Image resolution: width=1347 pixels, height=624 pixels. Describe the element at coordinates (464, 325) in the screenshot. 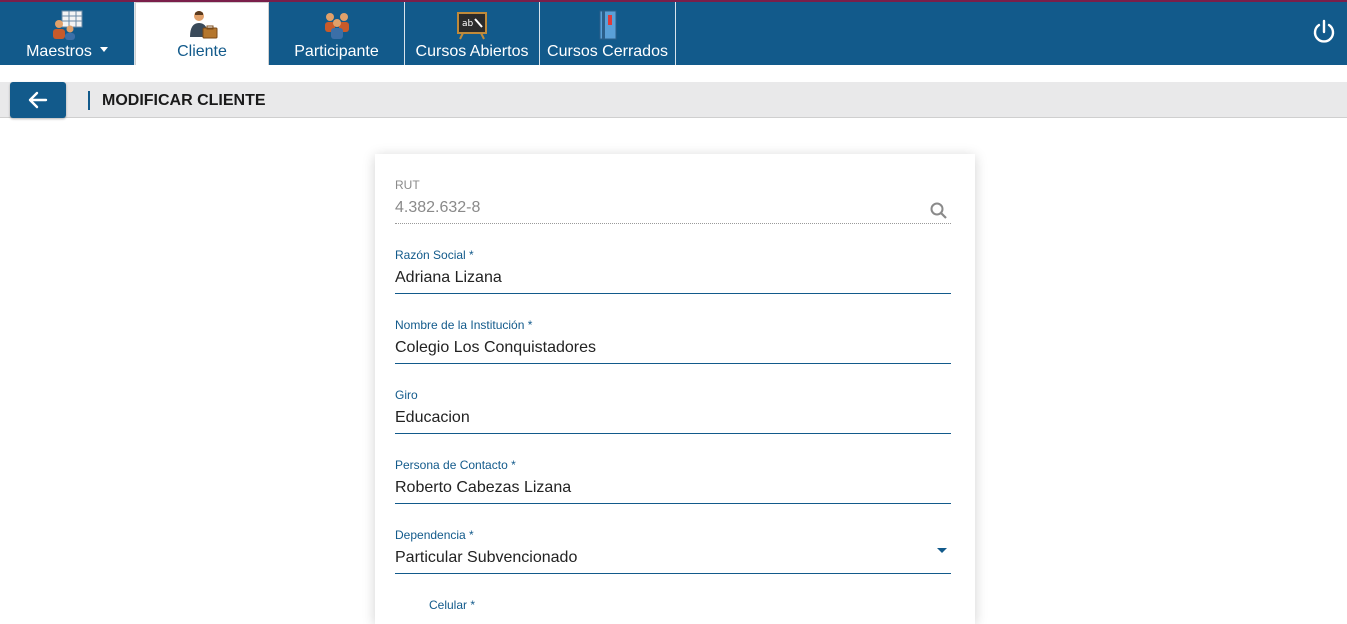

I see `institucion-label: Nombre de la Institución *` at that location.